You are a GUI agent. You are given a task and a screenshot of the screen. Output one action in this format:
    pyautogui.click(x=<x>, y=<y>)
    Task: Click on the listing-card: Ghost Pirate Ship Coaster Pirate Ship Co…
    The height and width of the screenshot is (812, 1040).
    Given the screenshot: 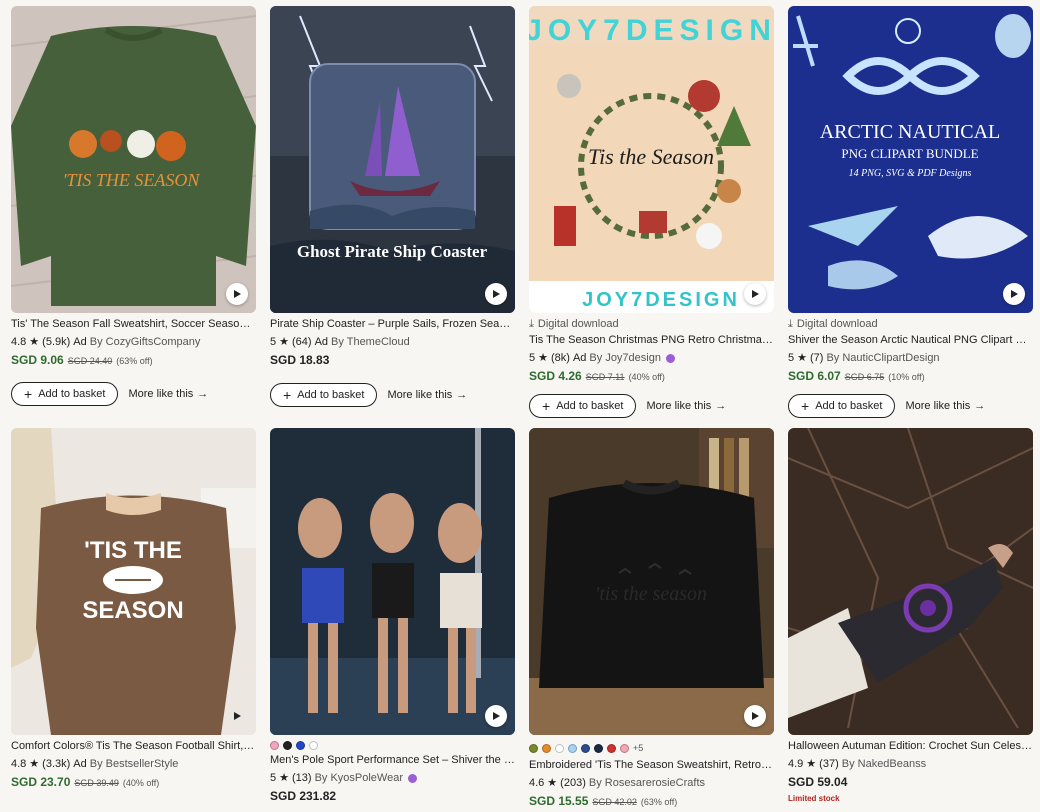 What is the action you would take?
    pyautogui.click(x=392, y=206)
    